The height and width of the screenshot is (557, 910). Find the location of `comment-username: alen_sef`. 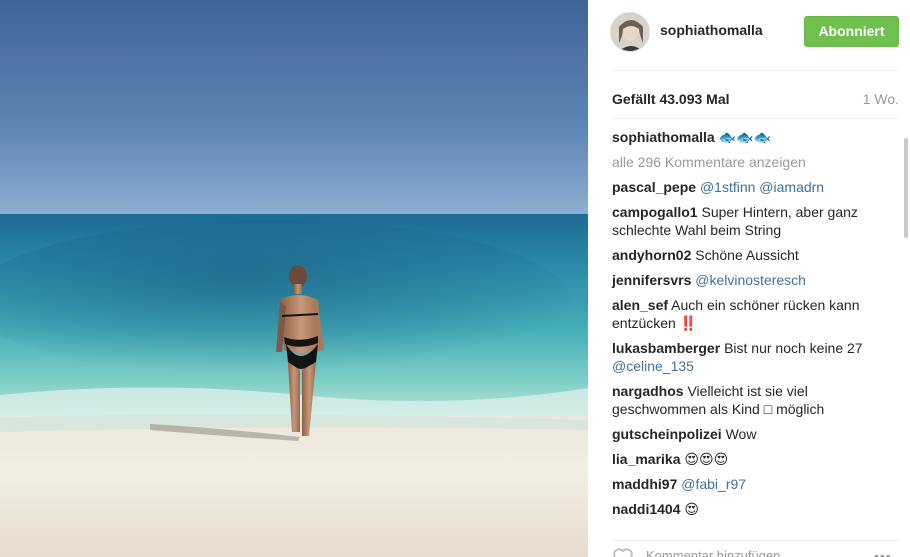

comment-username: alen_sef is located at coordinates (640, 305).